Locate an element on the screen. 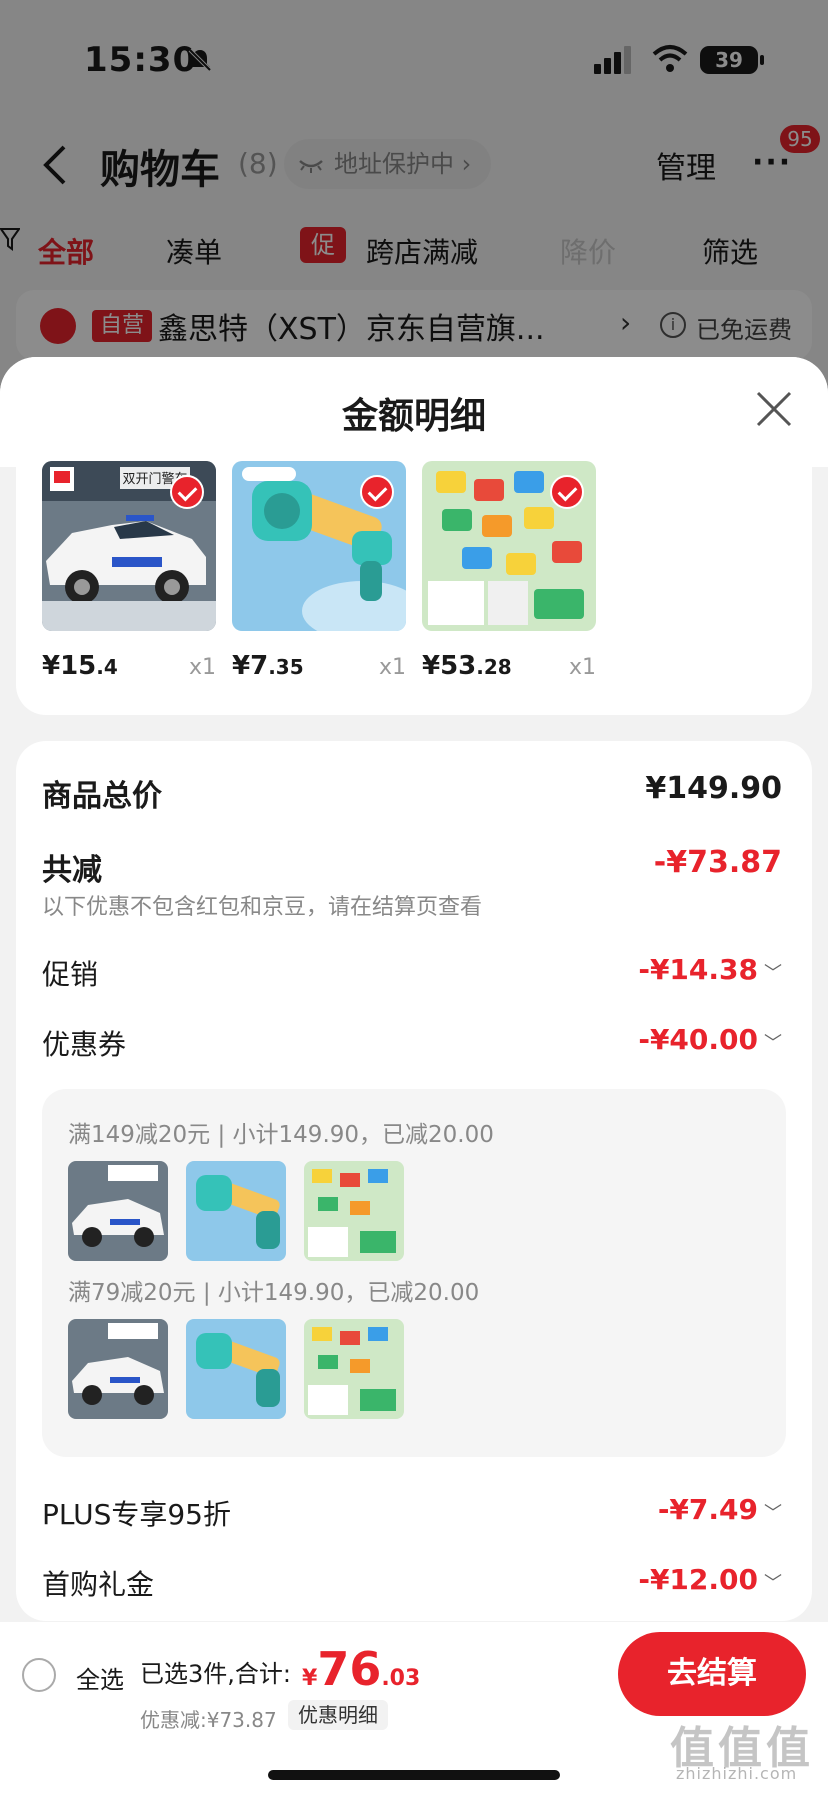  product-item: ¥53.28 x1 is located at coordinates (509, 571).